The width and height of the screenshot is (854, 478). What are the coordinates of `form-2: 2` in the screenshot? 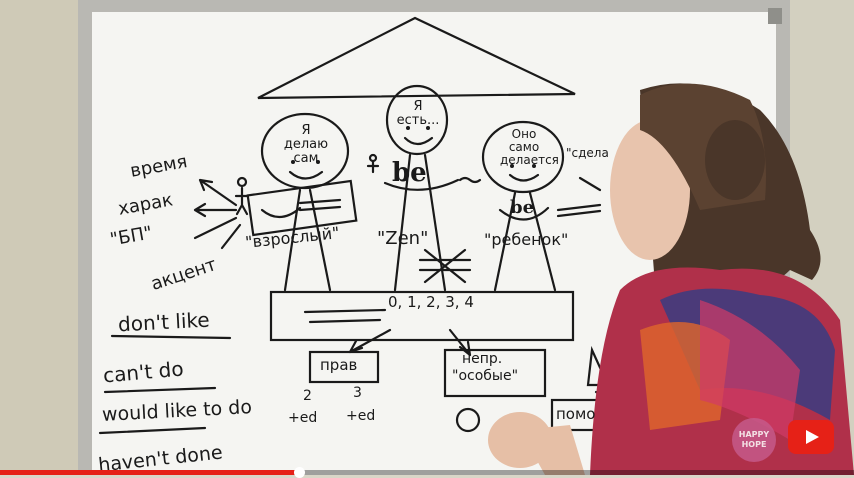 It's located at (307, 396).